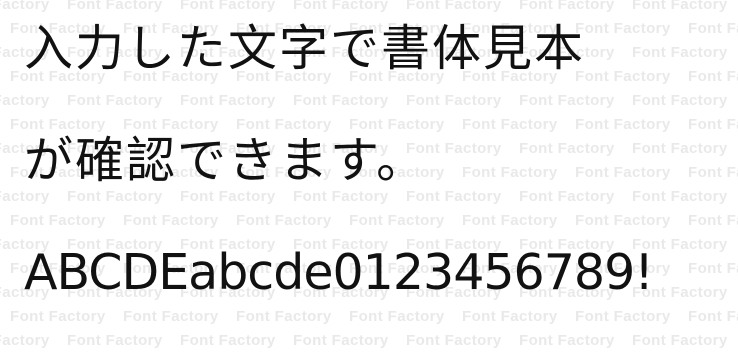 The image size is (738, 356). I want to click on sample-text-line-3: ABCDEabcde0123456789!, so click(339, 272).